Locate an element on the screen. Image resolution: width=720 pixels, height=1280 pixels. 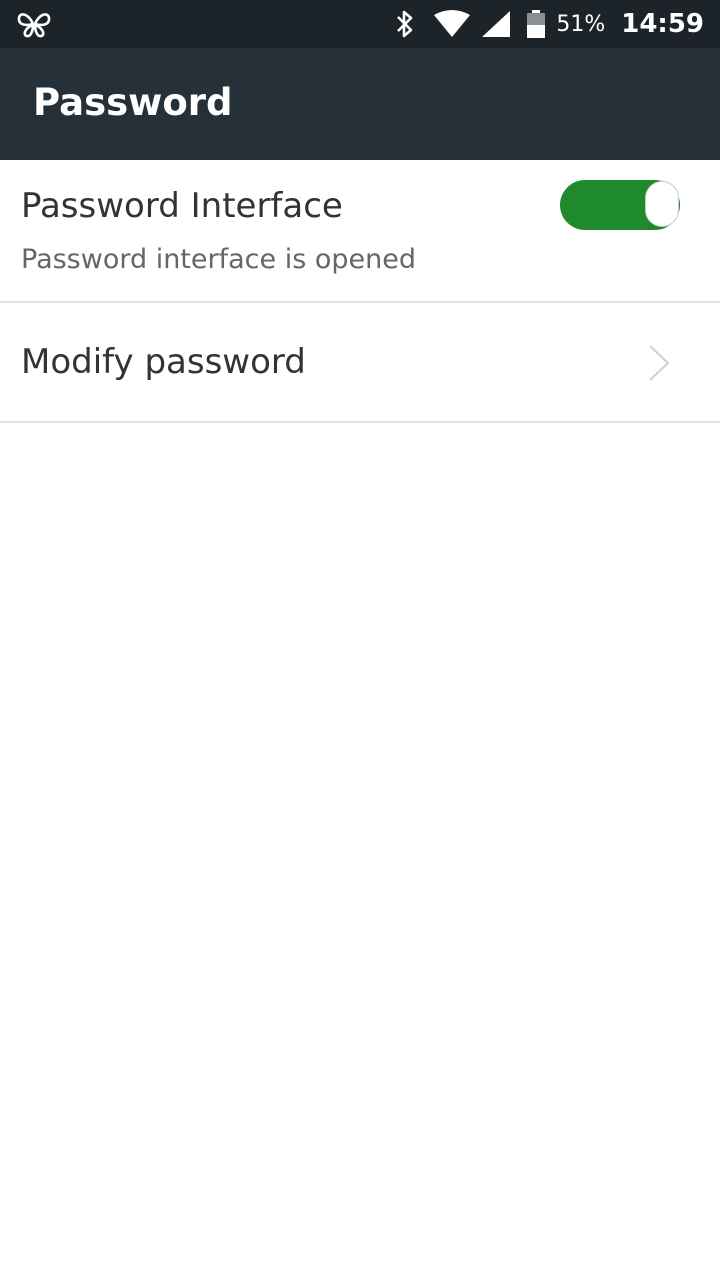
status-bar: 51% 14:59 is located at coordinates (360, 24).